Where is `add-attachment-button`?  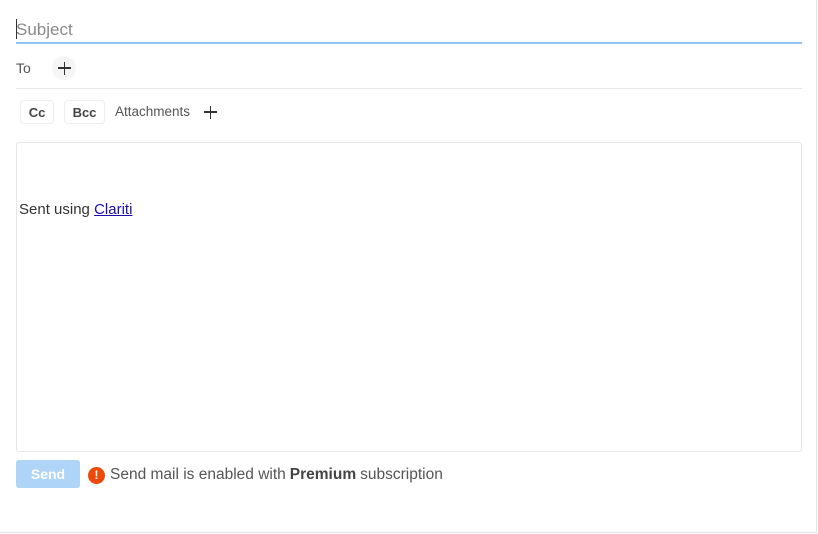 add-attachment-button is located at coordinates (210, 112).